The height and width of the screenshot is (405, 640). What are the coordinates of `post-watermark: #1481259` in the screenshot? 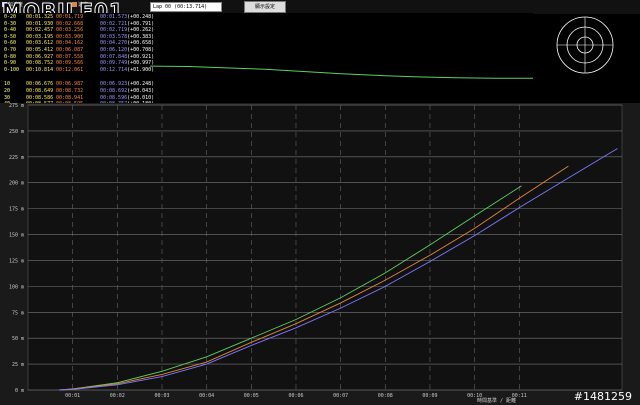 It's located at (602, 396).